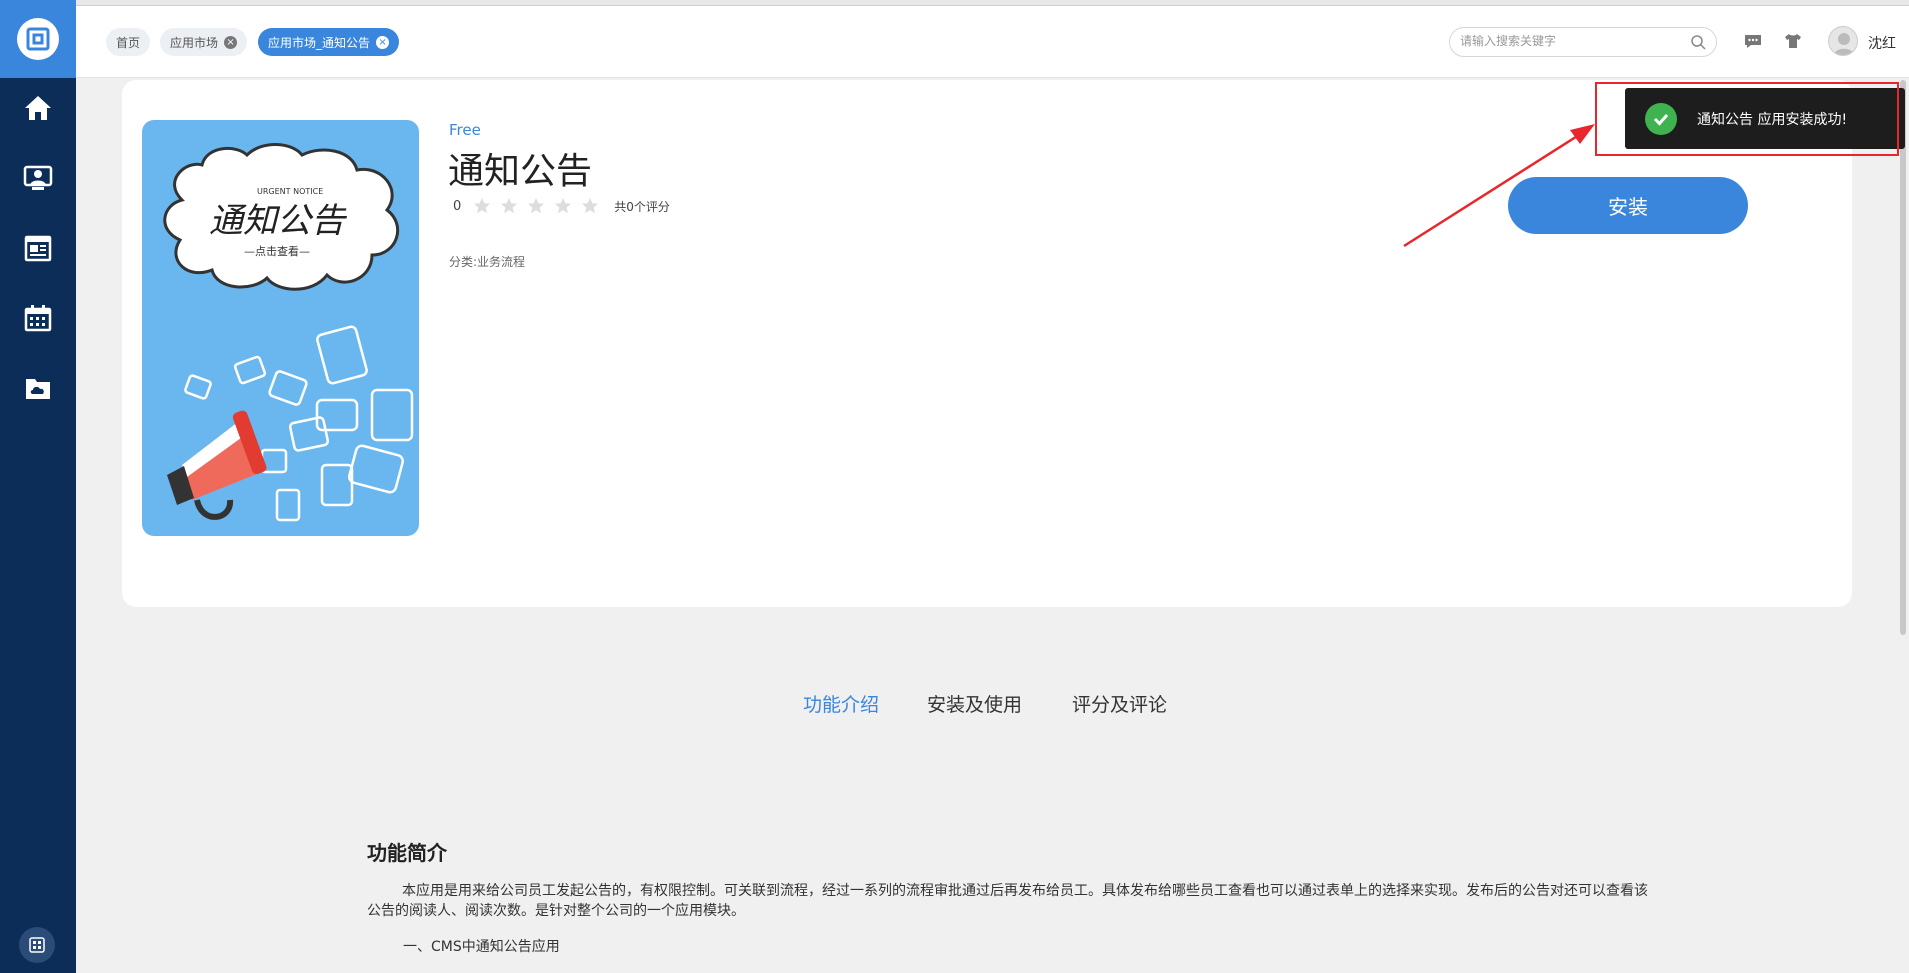 This screenshot has width=1909, height=973. I want to click on tab-home: 首页, so click(128, 42).